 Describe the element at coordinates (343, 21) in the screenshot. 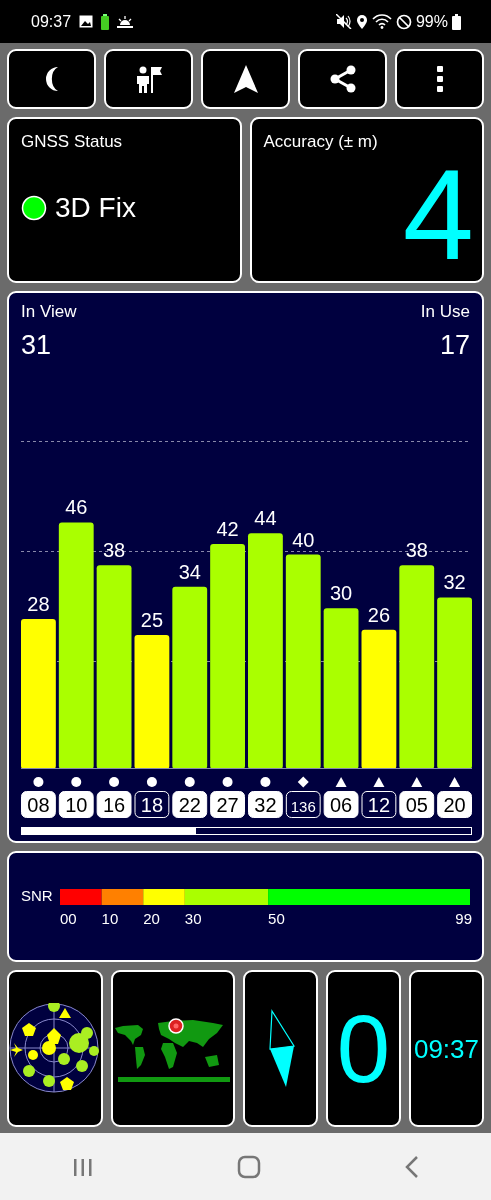

I see `mute-icon` at that location.